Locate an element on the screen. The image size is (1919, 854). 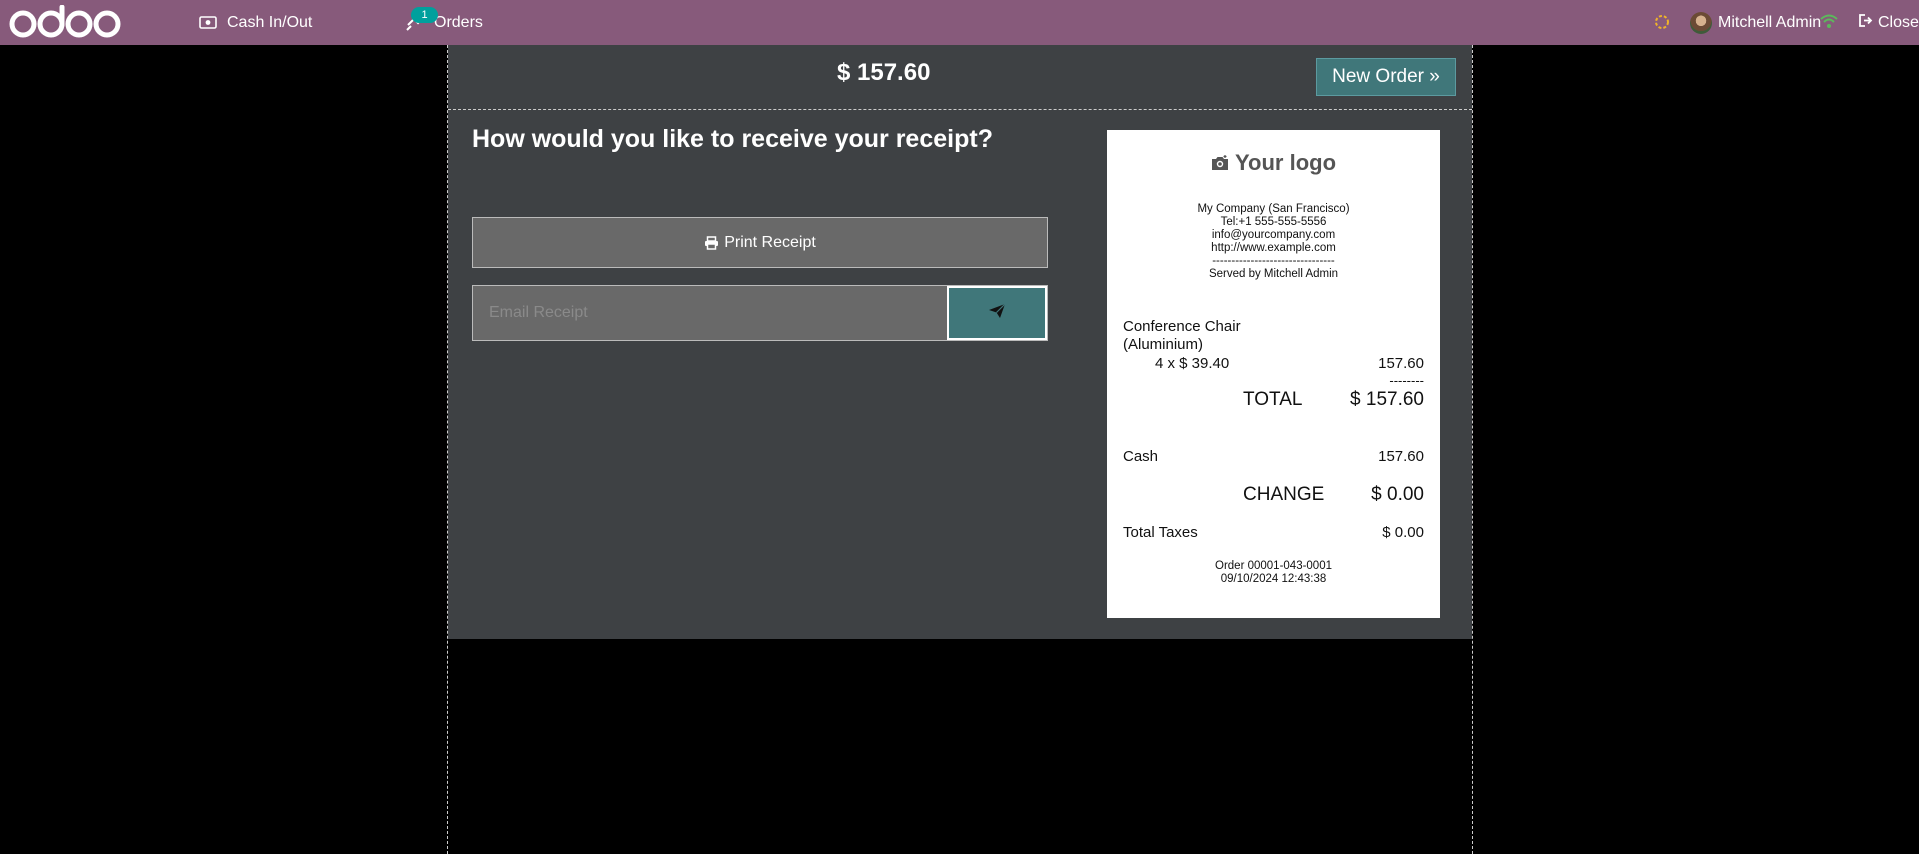
orders-label: Orders is located at coordinates (458, 22).